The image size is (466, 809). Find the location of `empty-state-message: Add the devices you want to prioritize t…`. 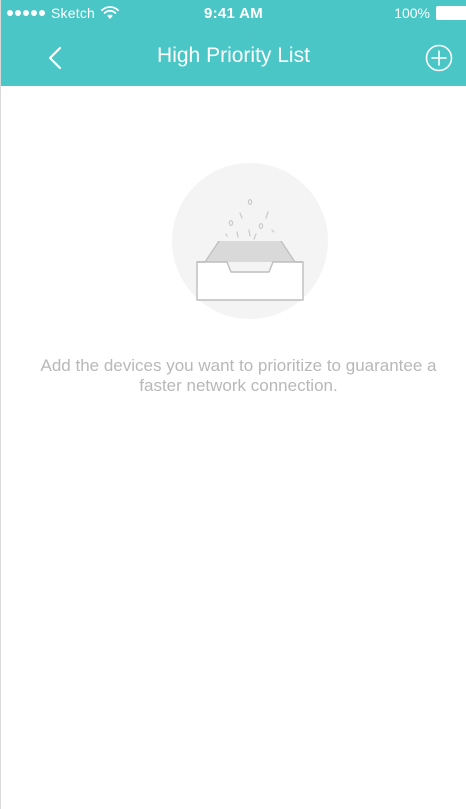

empty-state-message: Add the devices you want to prioritize t… is located at coordinates (238, 375).